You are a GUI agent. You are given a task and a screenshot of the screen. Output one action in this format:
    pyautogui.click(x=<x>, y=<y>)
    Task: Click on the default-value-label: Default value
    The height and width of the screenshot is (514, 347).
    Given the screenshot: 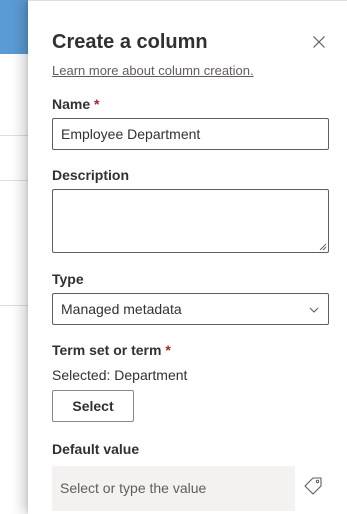 What is the action you would take?
    pyautogui.click(x=96, y=449)
    